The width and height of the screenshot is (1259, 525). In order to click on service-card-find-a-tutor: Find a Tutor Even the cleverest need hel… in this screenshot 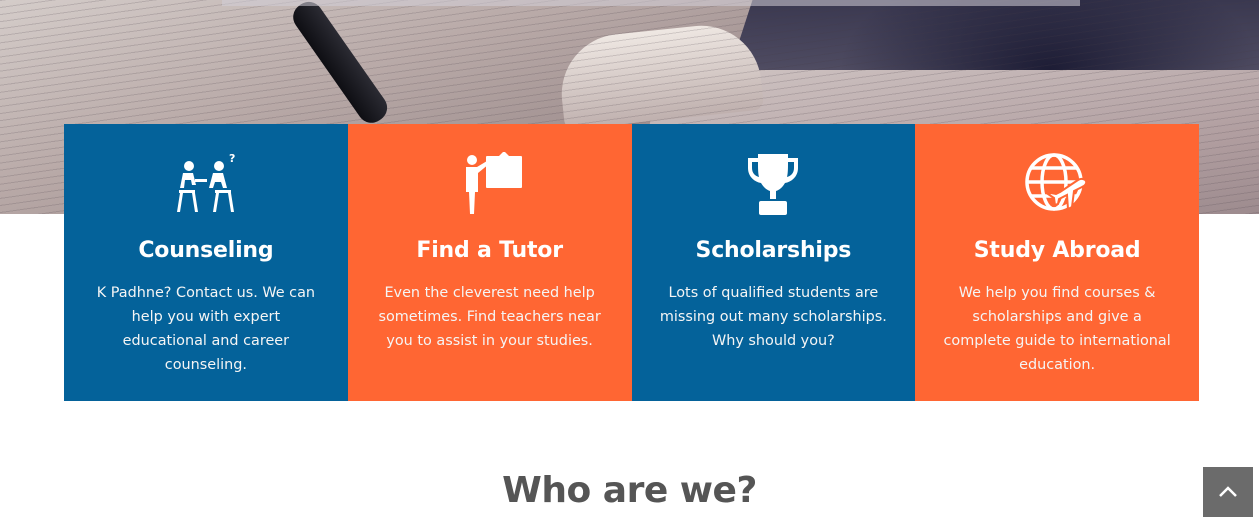, I will do `click(489, 262)`.